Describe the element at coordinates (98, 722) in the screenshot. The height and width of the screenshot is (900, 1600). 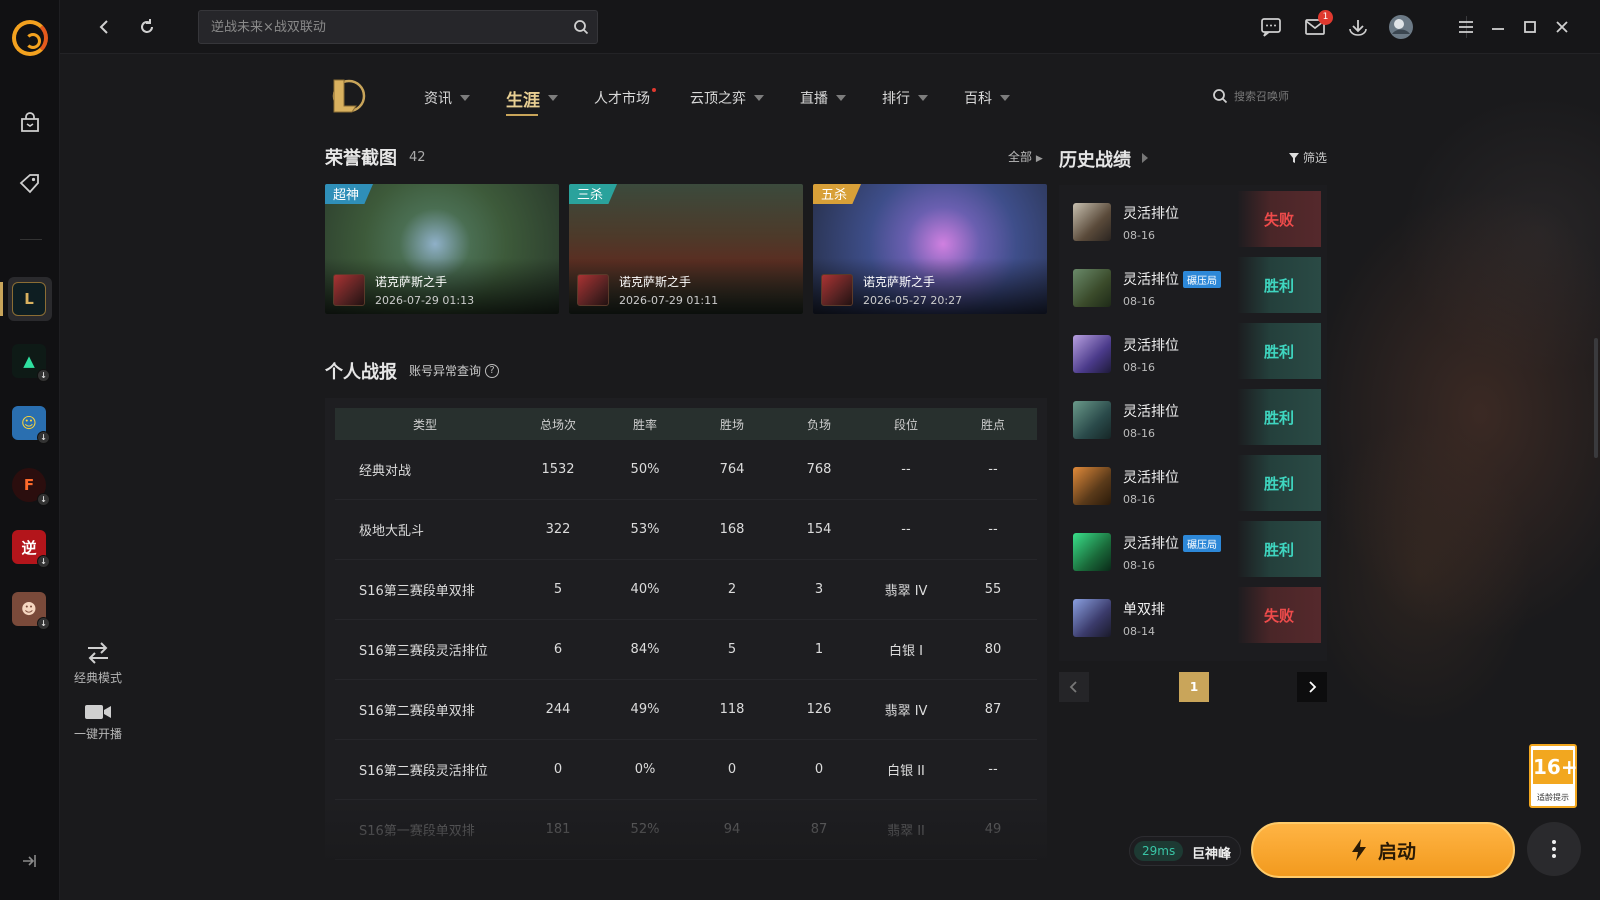
I see `one-click-live-button: 一键开播` at that location.